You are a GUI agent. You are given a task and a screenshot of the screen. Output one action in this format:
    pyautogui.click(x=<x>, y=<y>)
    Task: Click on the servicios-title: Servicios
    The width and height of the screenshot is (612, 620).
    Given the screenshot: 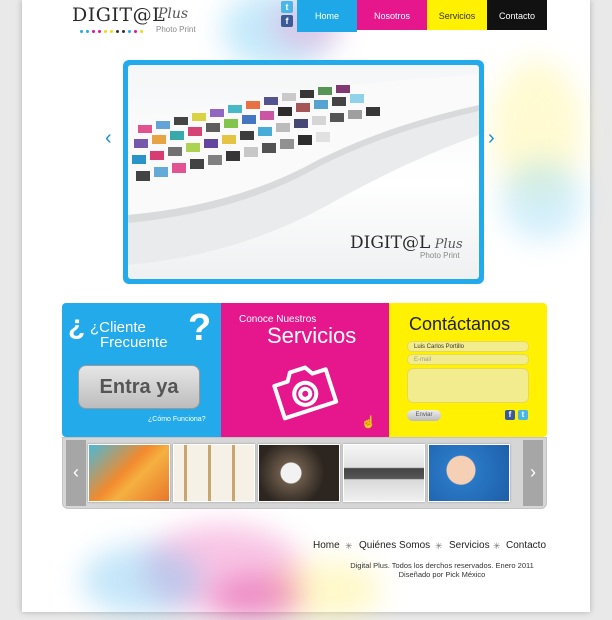 What is the action you would take?
    pyautogui.click(x=312, y=335)
    